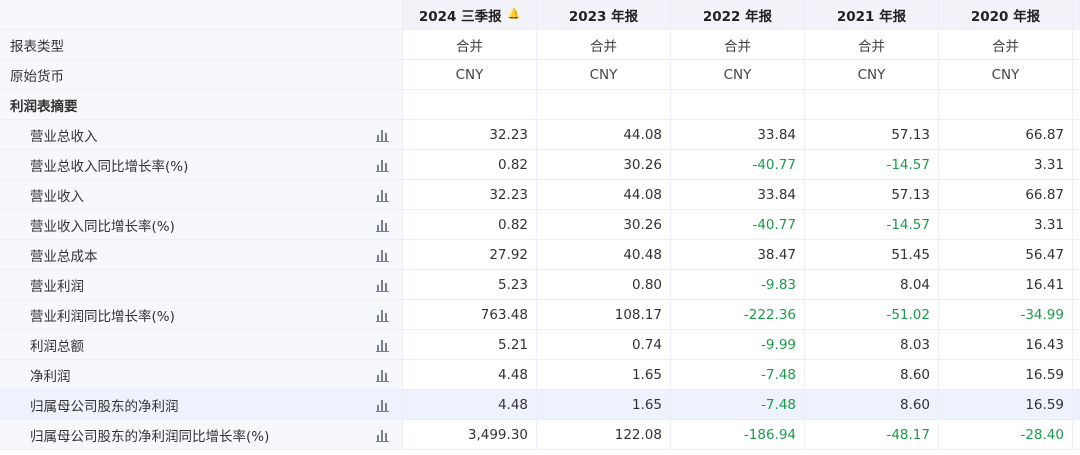 This screenshot has width=1080, height=455. I want to click on table-cell: -51.02, so click(871, 314).